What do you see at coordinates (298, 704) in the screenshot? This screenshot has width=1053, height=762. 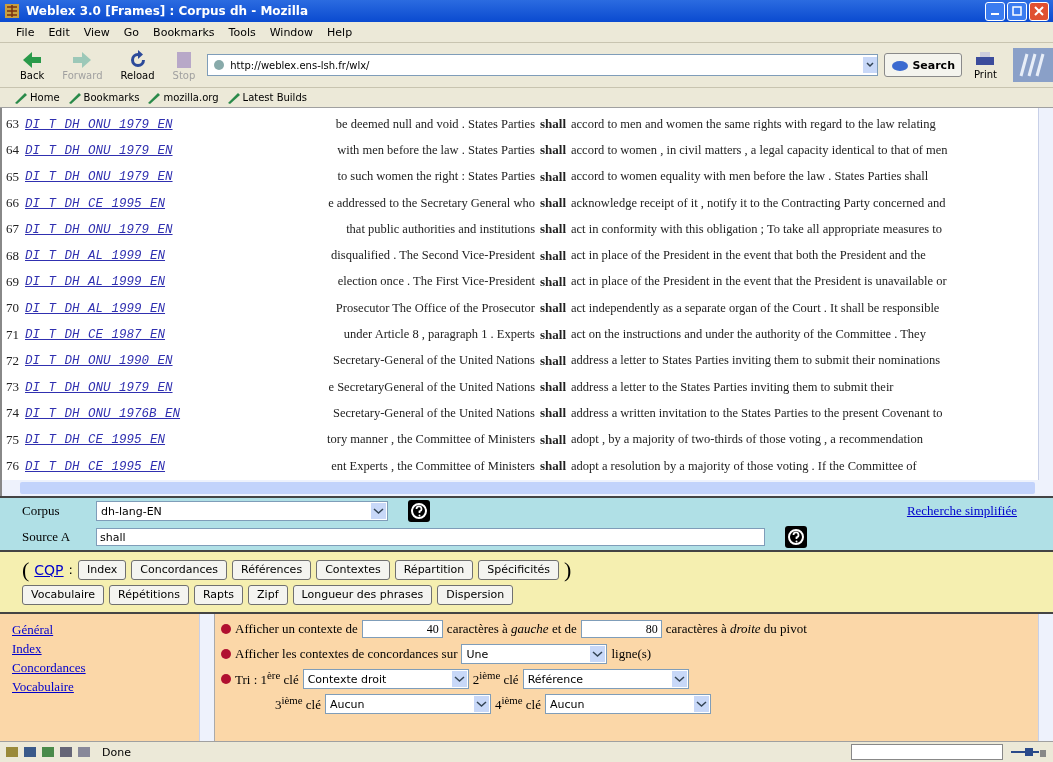 I see `option-label: 3$^{ième}$ clé` at bounding box center [298, 704].